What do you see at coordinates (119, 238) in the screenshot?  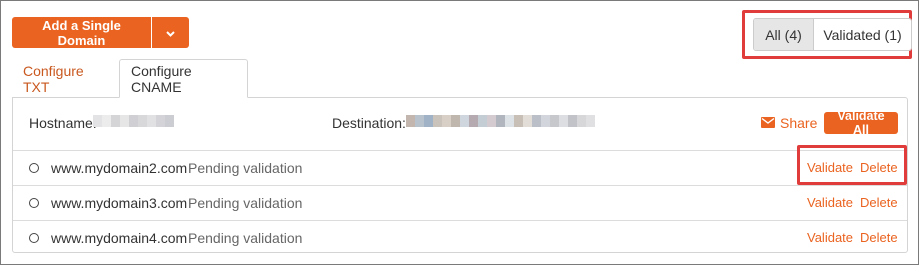 I see `domain-name: www.mydomain4.com` at bounding box center [119, 238].